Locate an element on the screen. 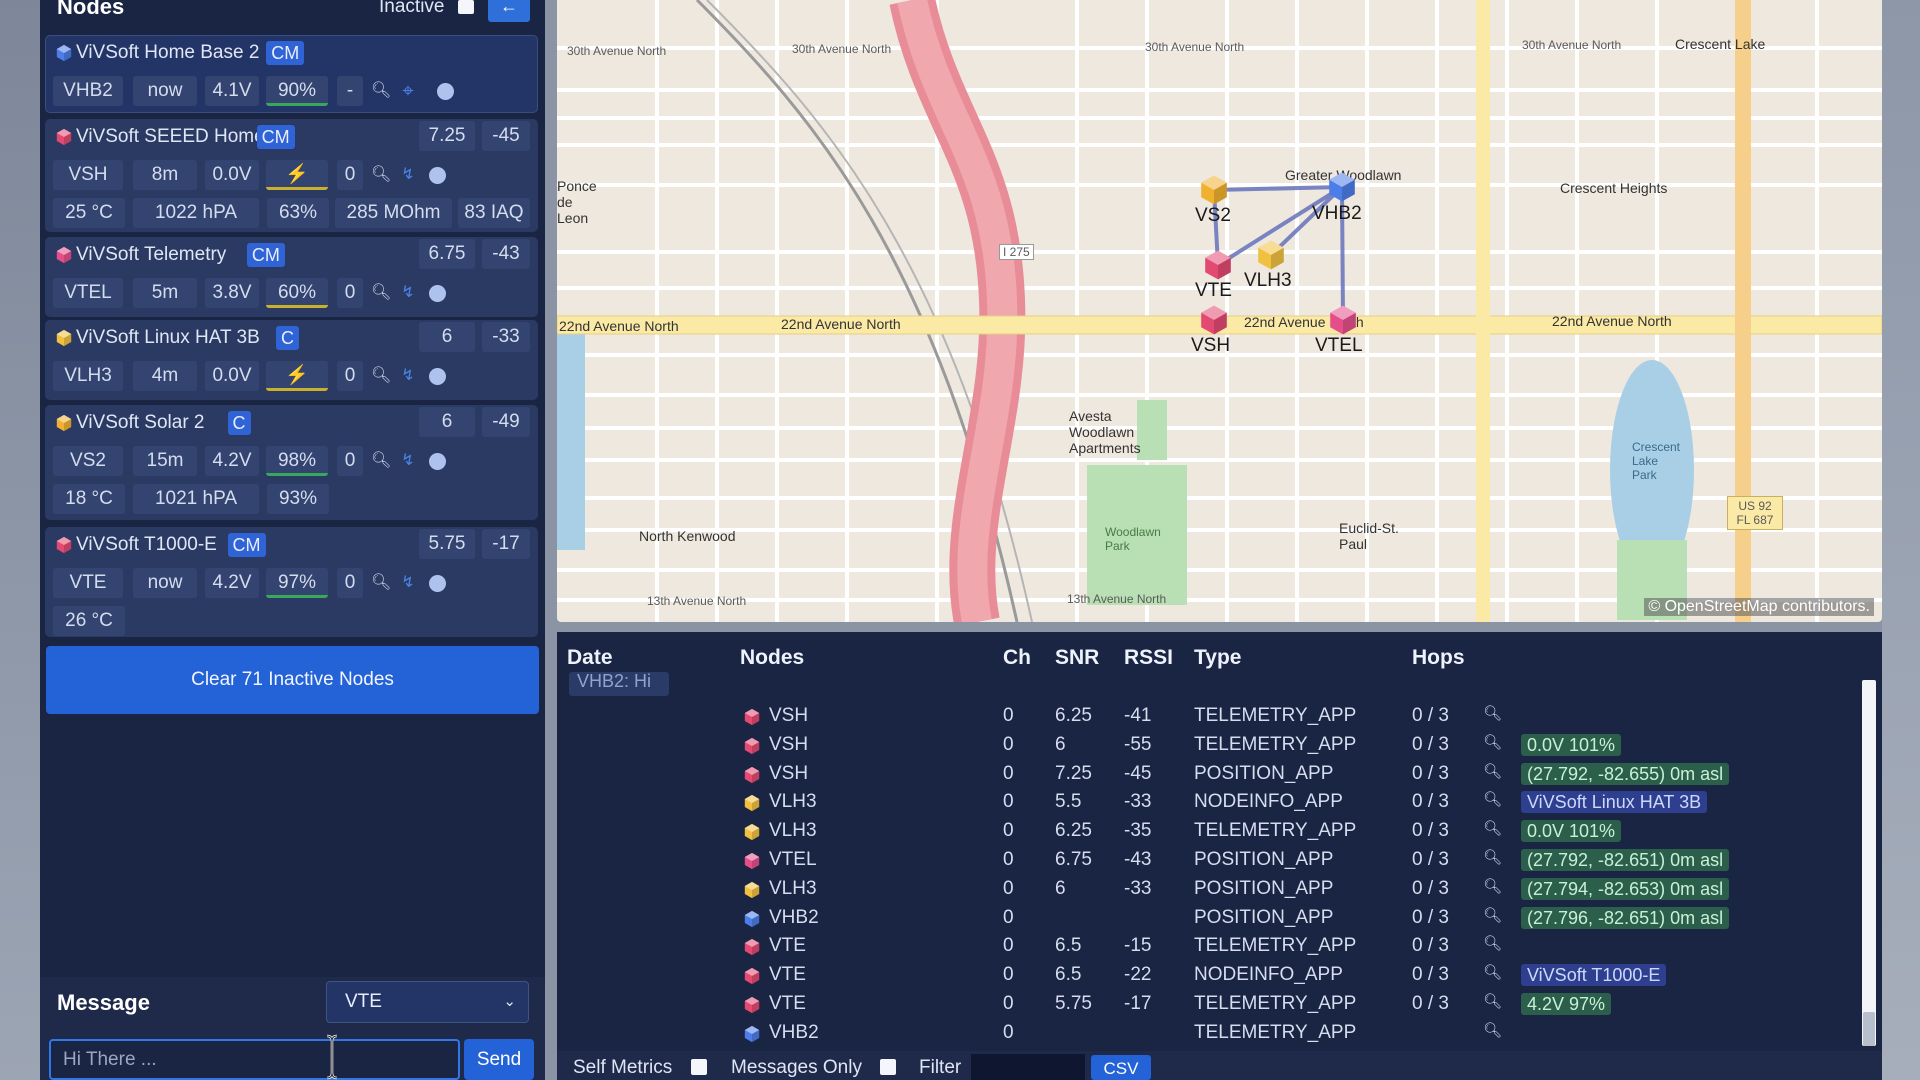 This screenshot has width=1920, height=1080. packet-snr: 6.25 is located at coordinates (1073, 715).